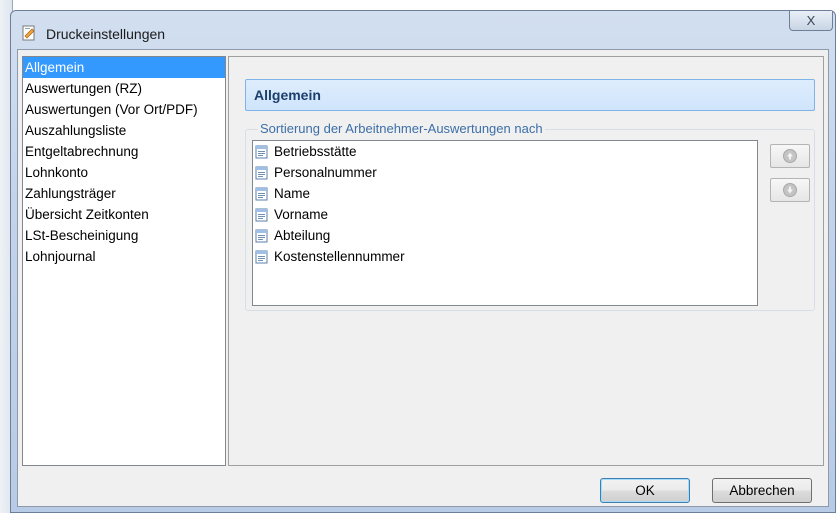 The image size is (839, 513). I want to click on nav-item: Übersicht Zeitkonten, so click(124, 214).